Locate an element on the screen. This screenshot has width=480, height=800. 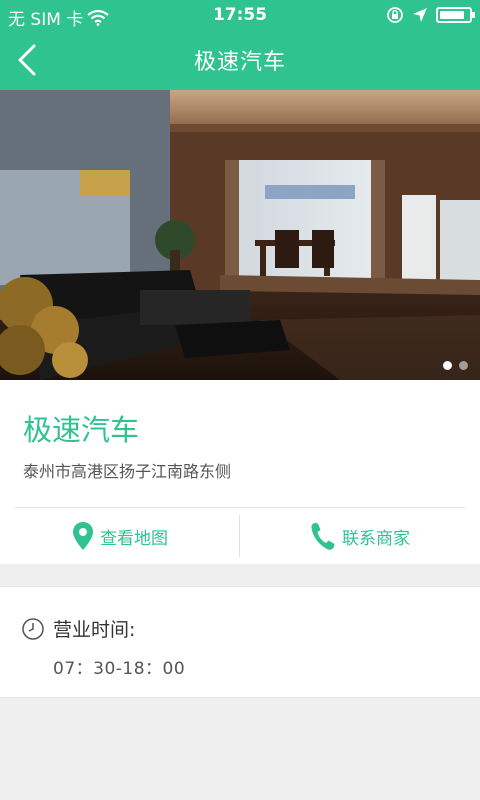
battery-level is located at coordinates (452, 15).